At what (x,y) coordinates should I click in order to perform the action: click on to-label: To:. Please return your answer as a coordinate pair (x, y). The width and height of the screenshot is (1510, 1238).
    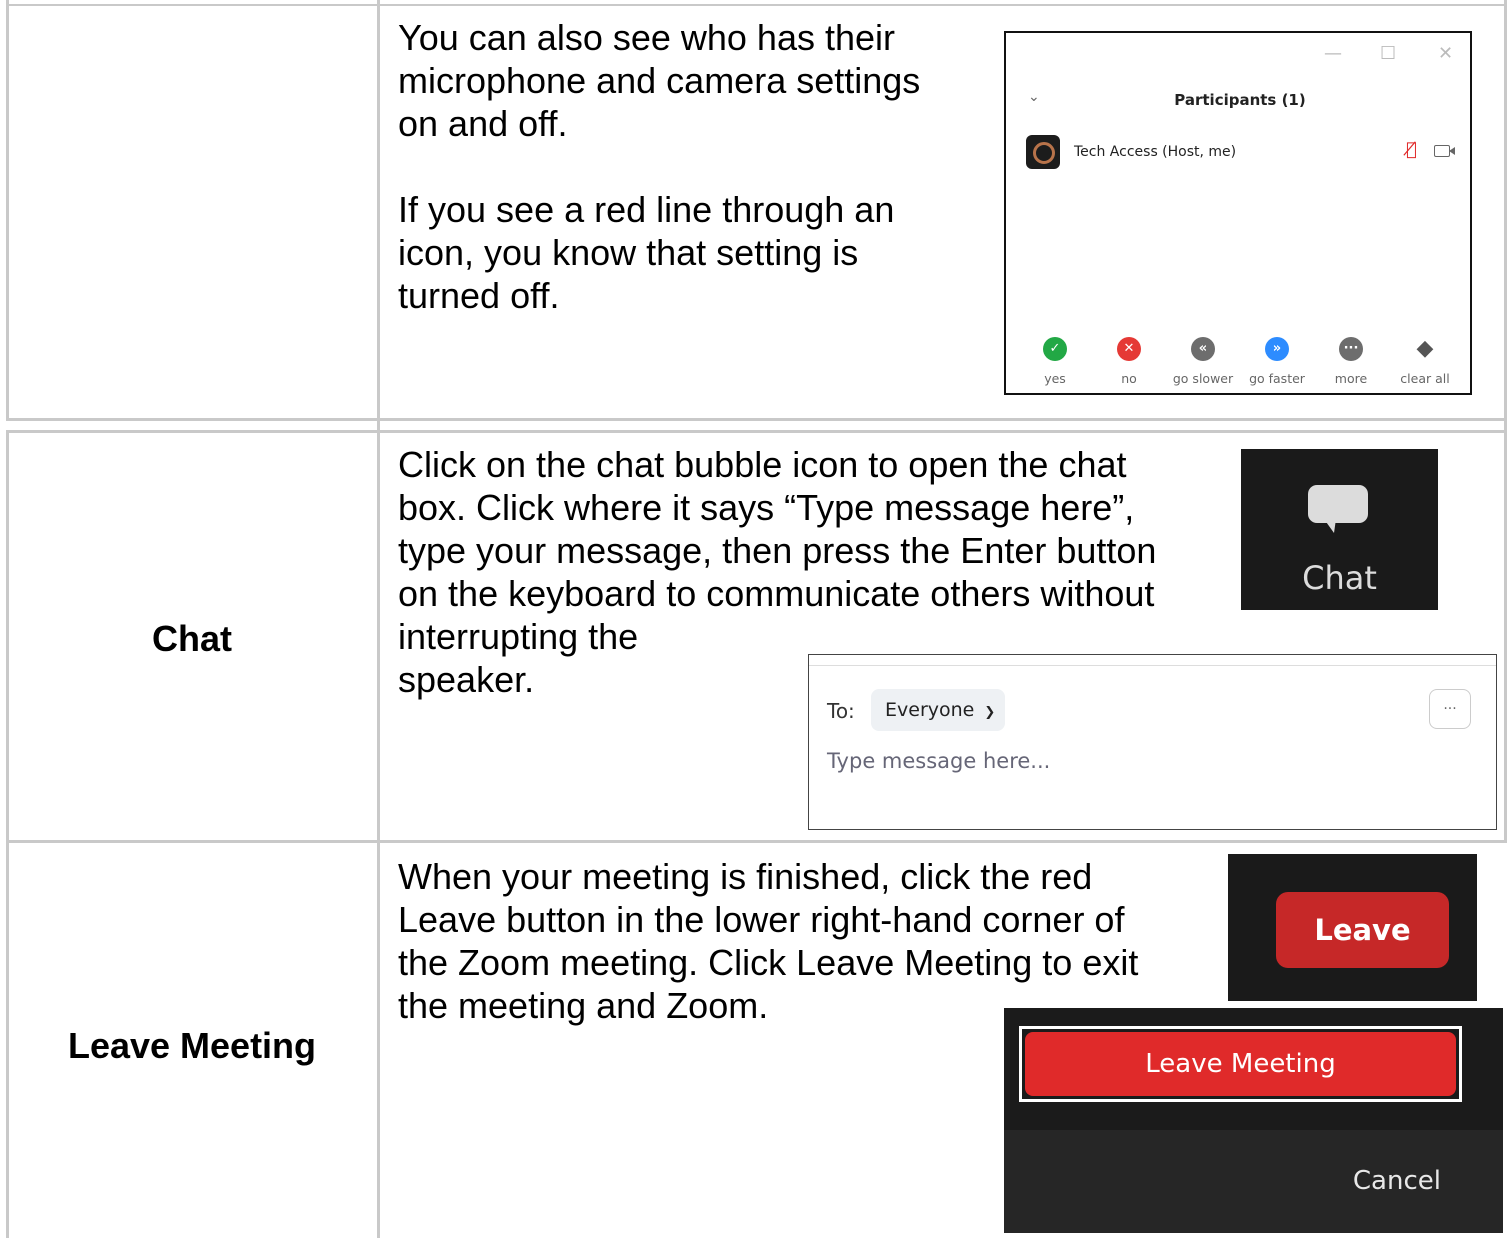
    Looking at the image, I should click on (841, 711).